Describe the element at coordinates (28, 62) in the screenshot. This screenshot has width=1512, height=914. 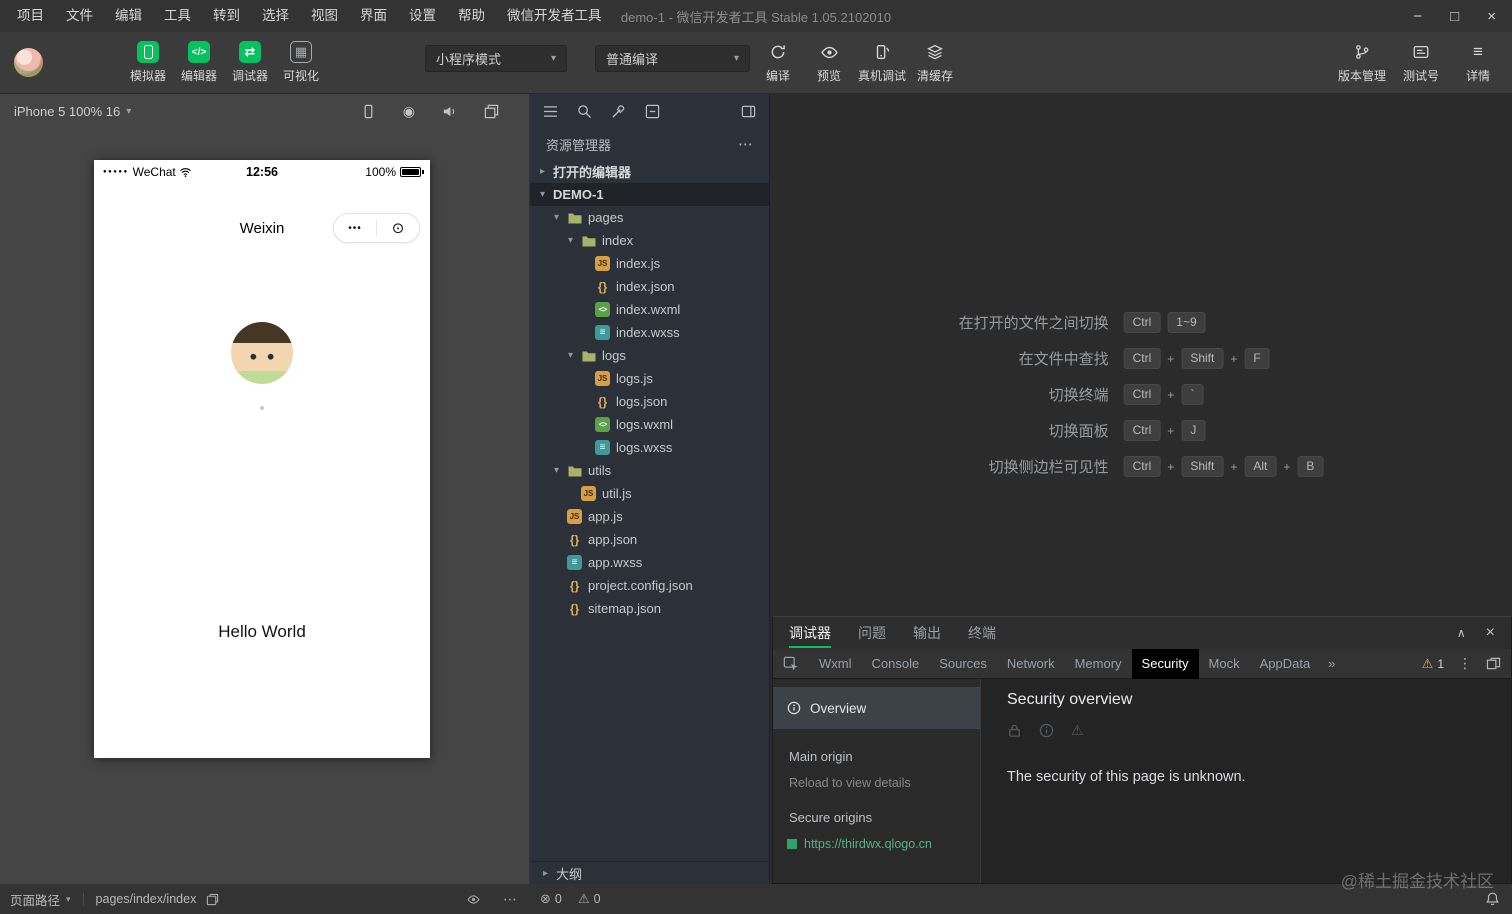
I see `user-avatar` at that location.